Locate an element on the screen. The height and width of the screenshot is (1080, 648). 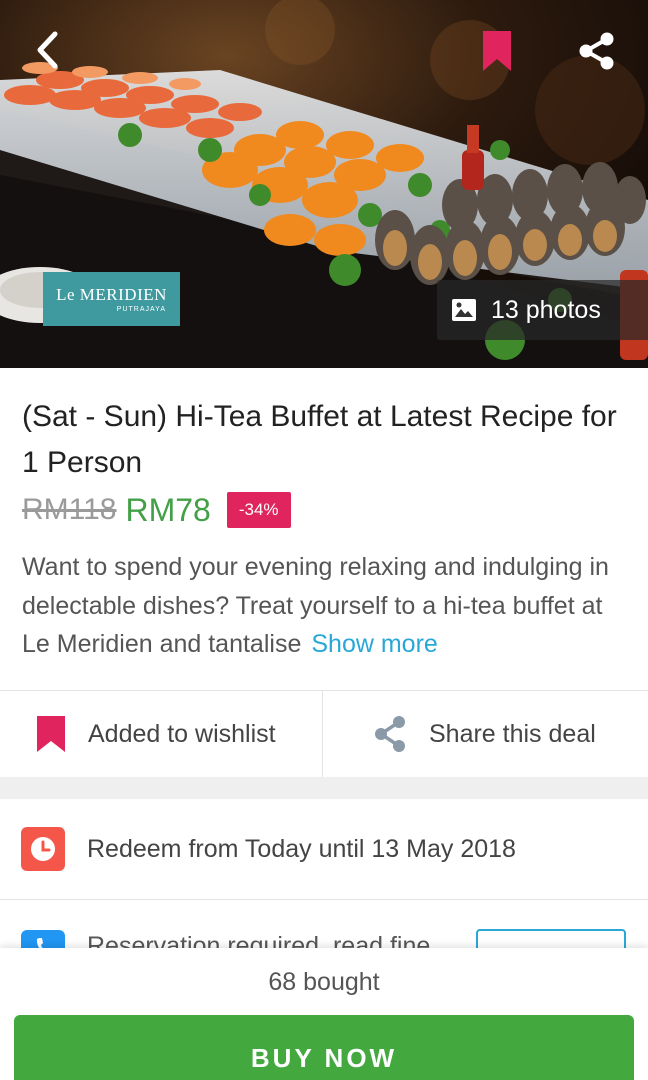
wishlist-label: Added to wishlist is located at coordinates (182, 733).